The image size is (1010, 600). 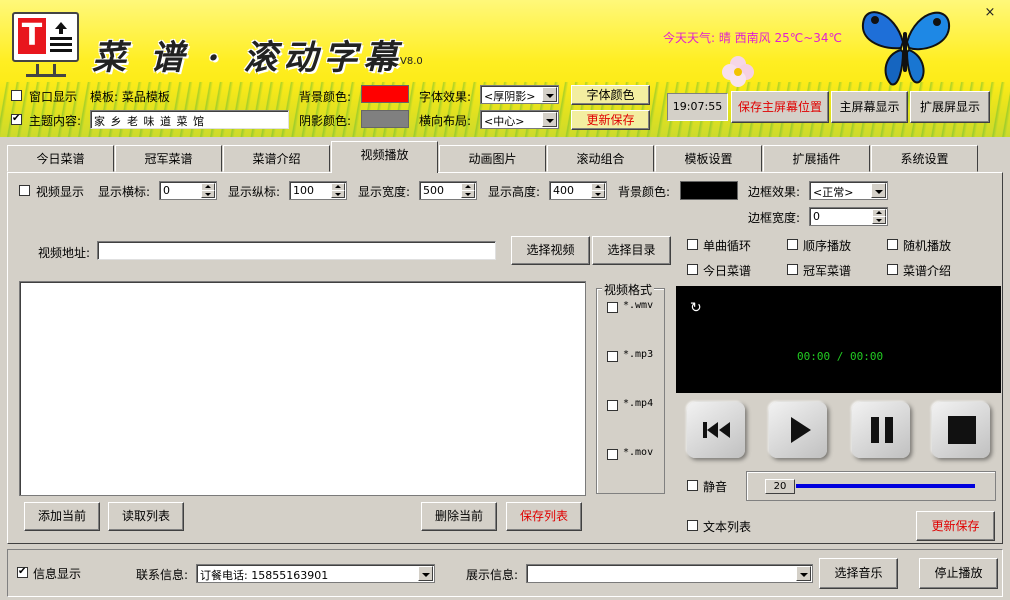 What do you see at coordinates (550, 250) in the screenshot?
I see `select-video-button: 选择视频` at bounding box center [550, 250].